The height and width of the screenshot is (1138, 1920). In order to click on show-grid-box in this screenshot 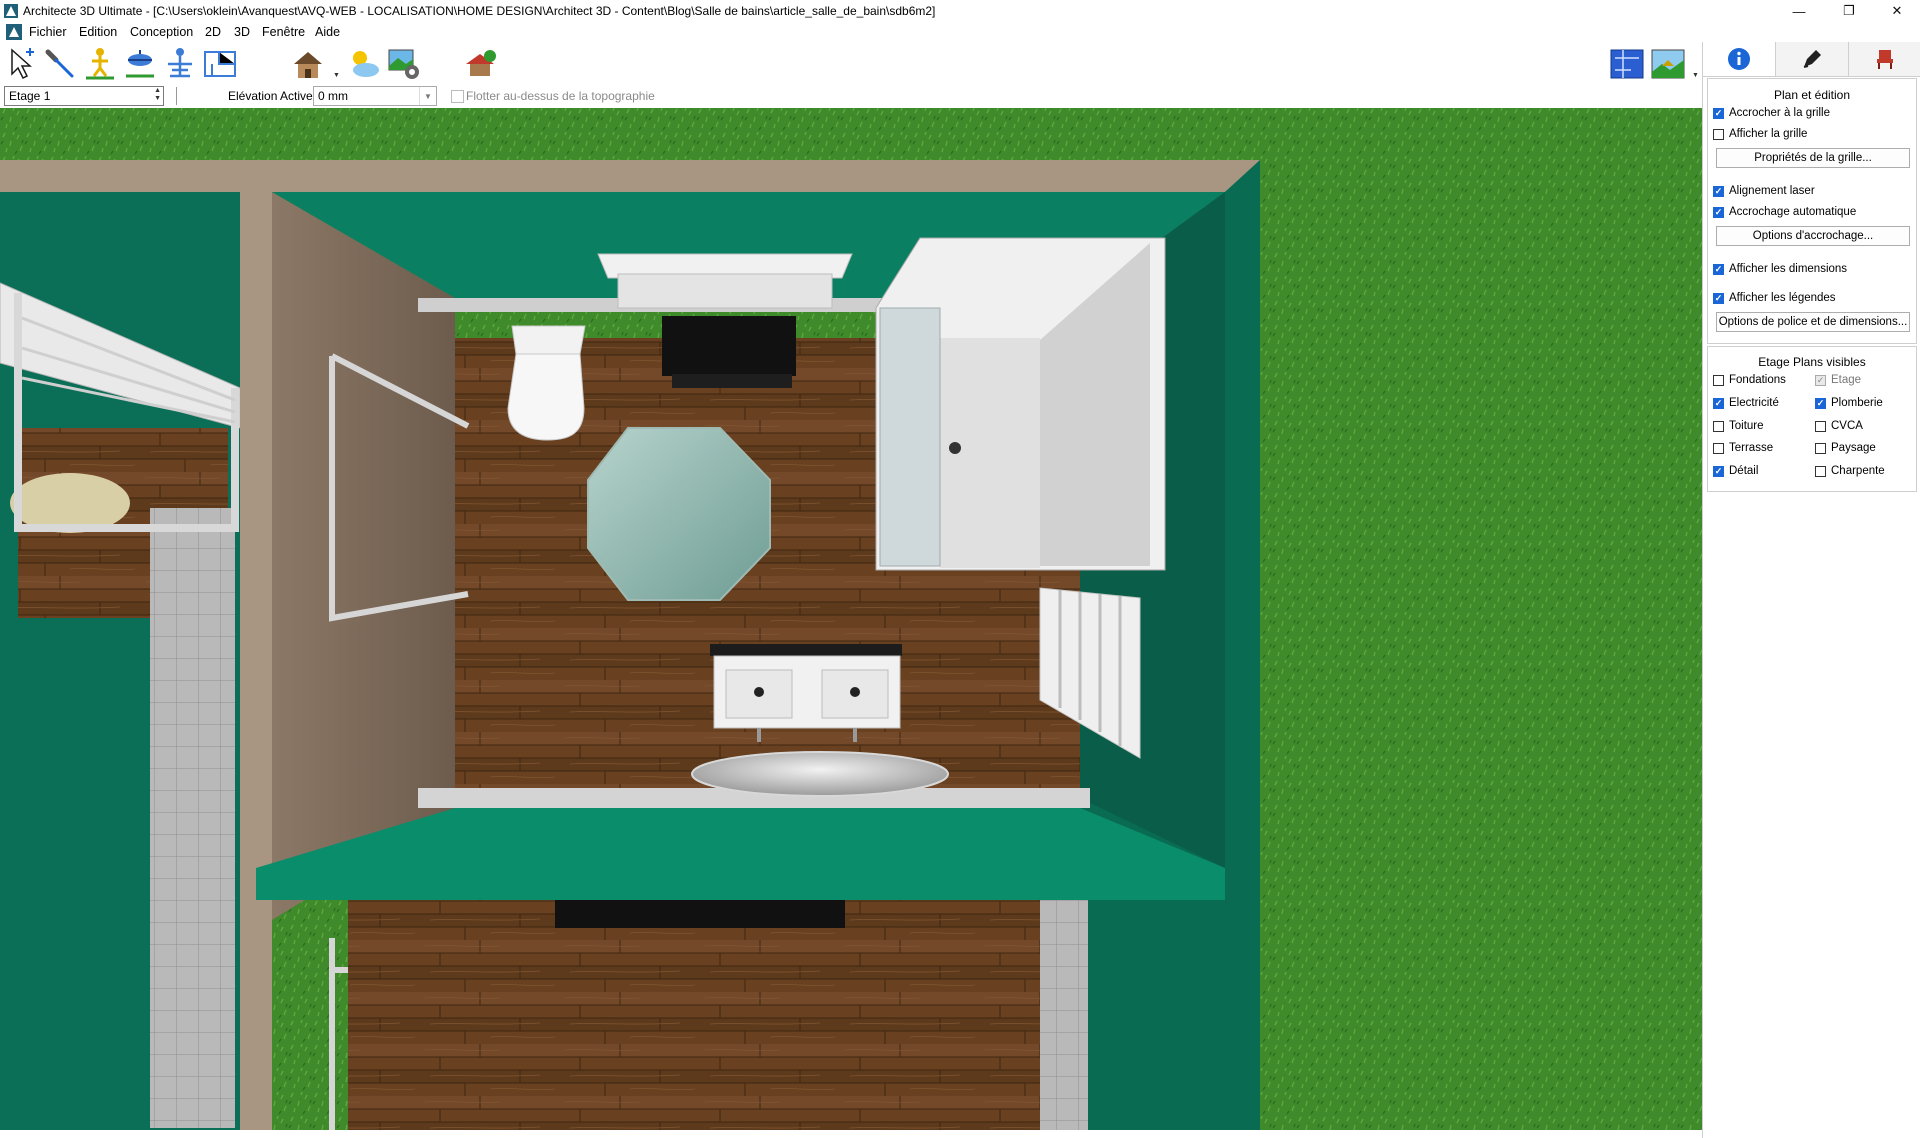, I will do `click(1718, 134)`.